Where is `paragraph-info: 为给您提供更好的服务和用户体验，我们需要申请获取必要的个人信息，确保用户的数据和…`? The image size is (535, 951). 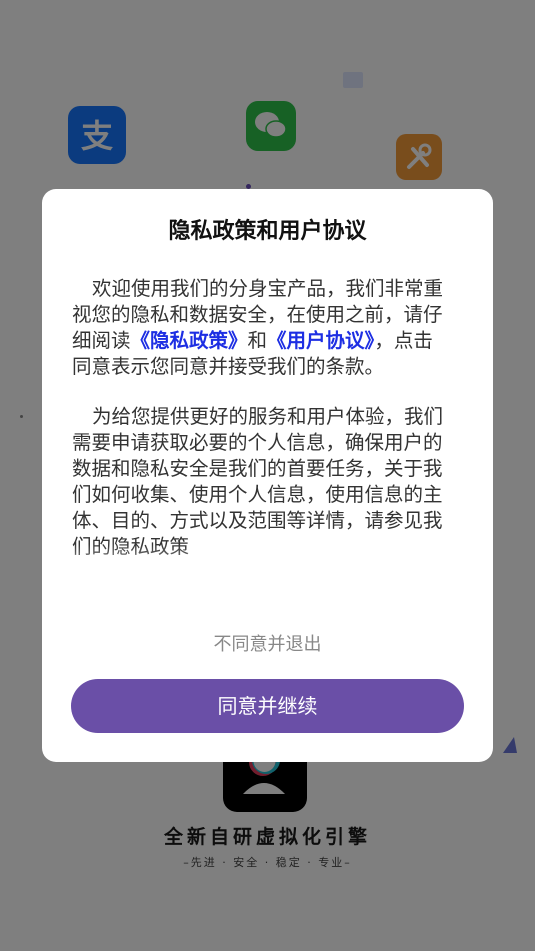 paragraph-info: 为给您提供更好的服务和用户体验，我们需要申请获取必要的个人信息，确保用户的数据和… is located at coordinates (258, 481).